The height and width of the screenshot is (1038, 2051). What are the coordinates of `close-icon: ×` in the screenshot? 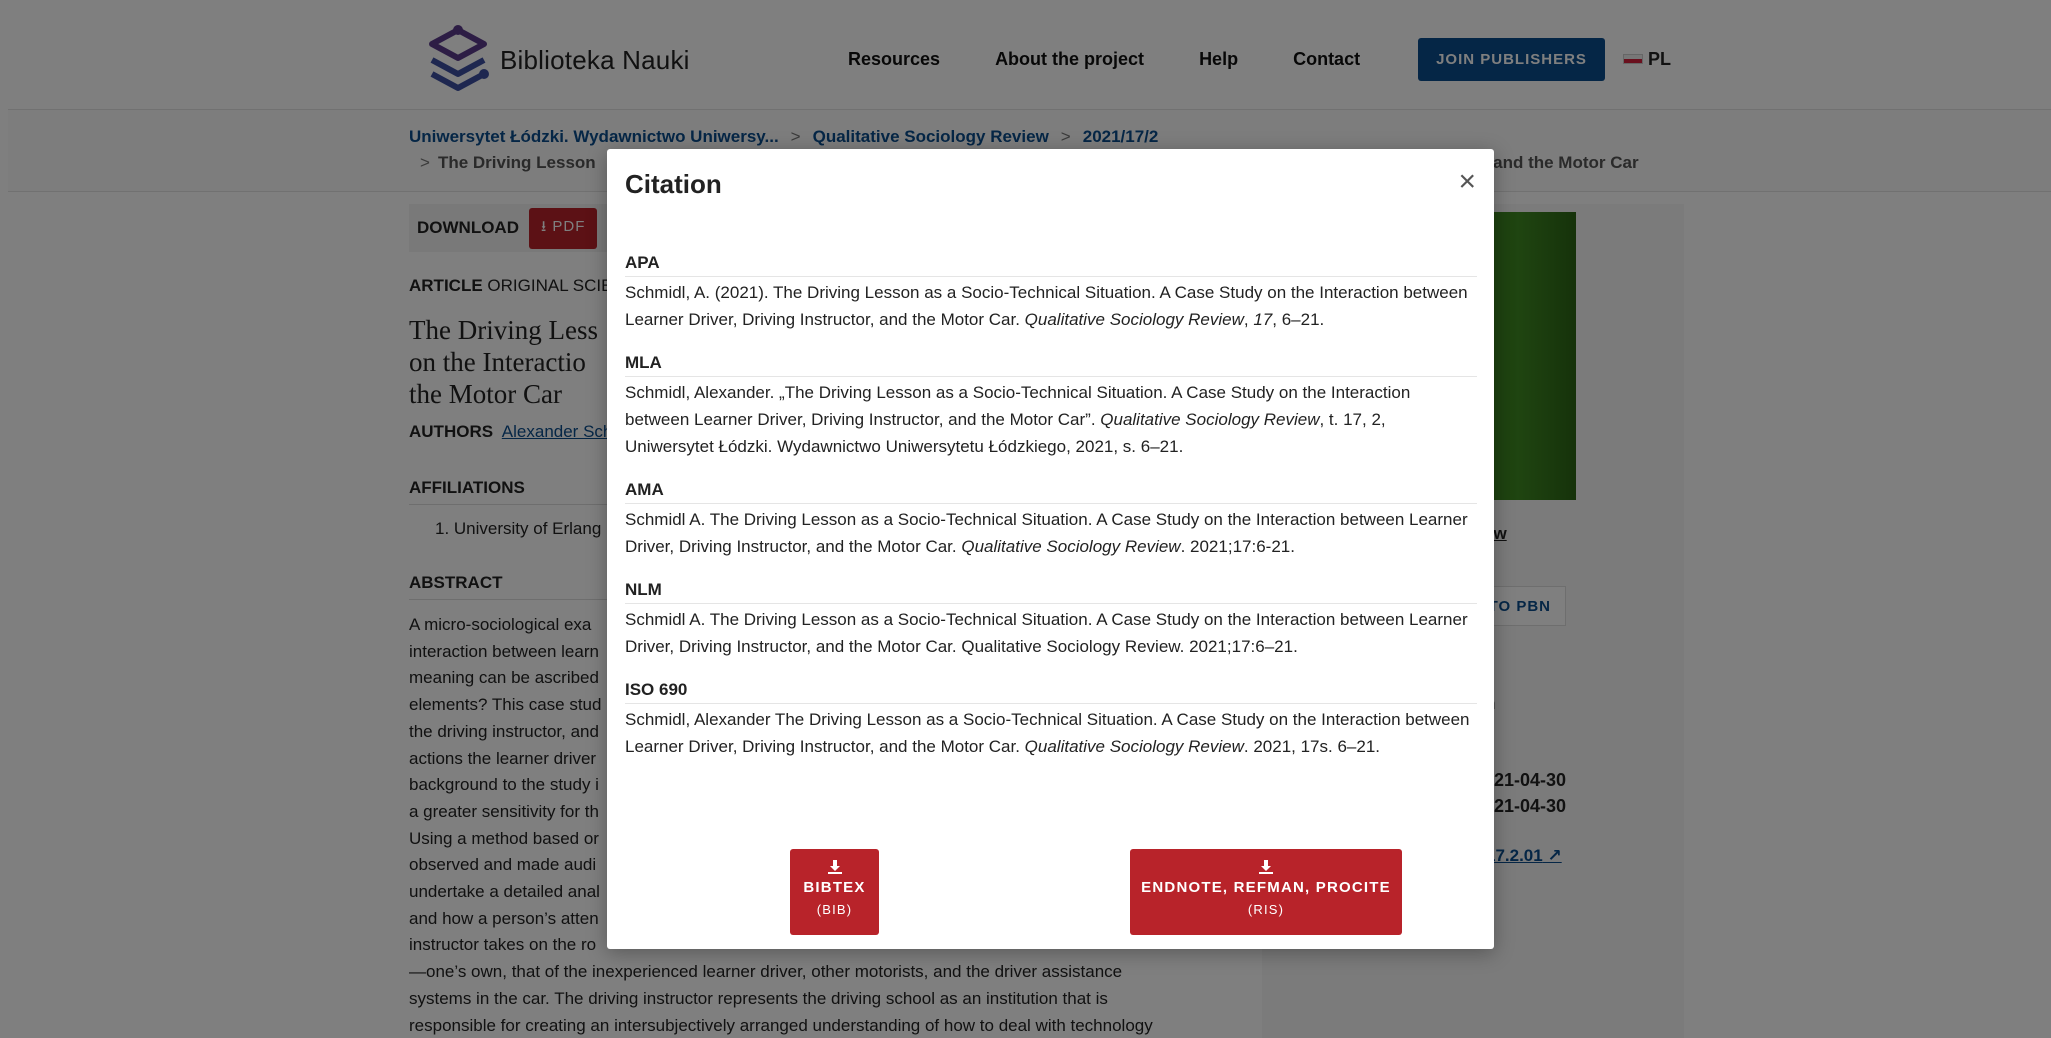 It's located at (1467, 182).